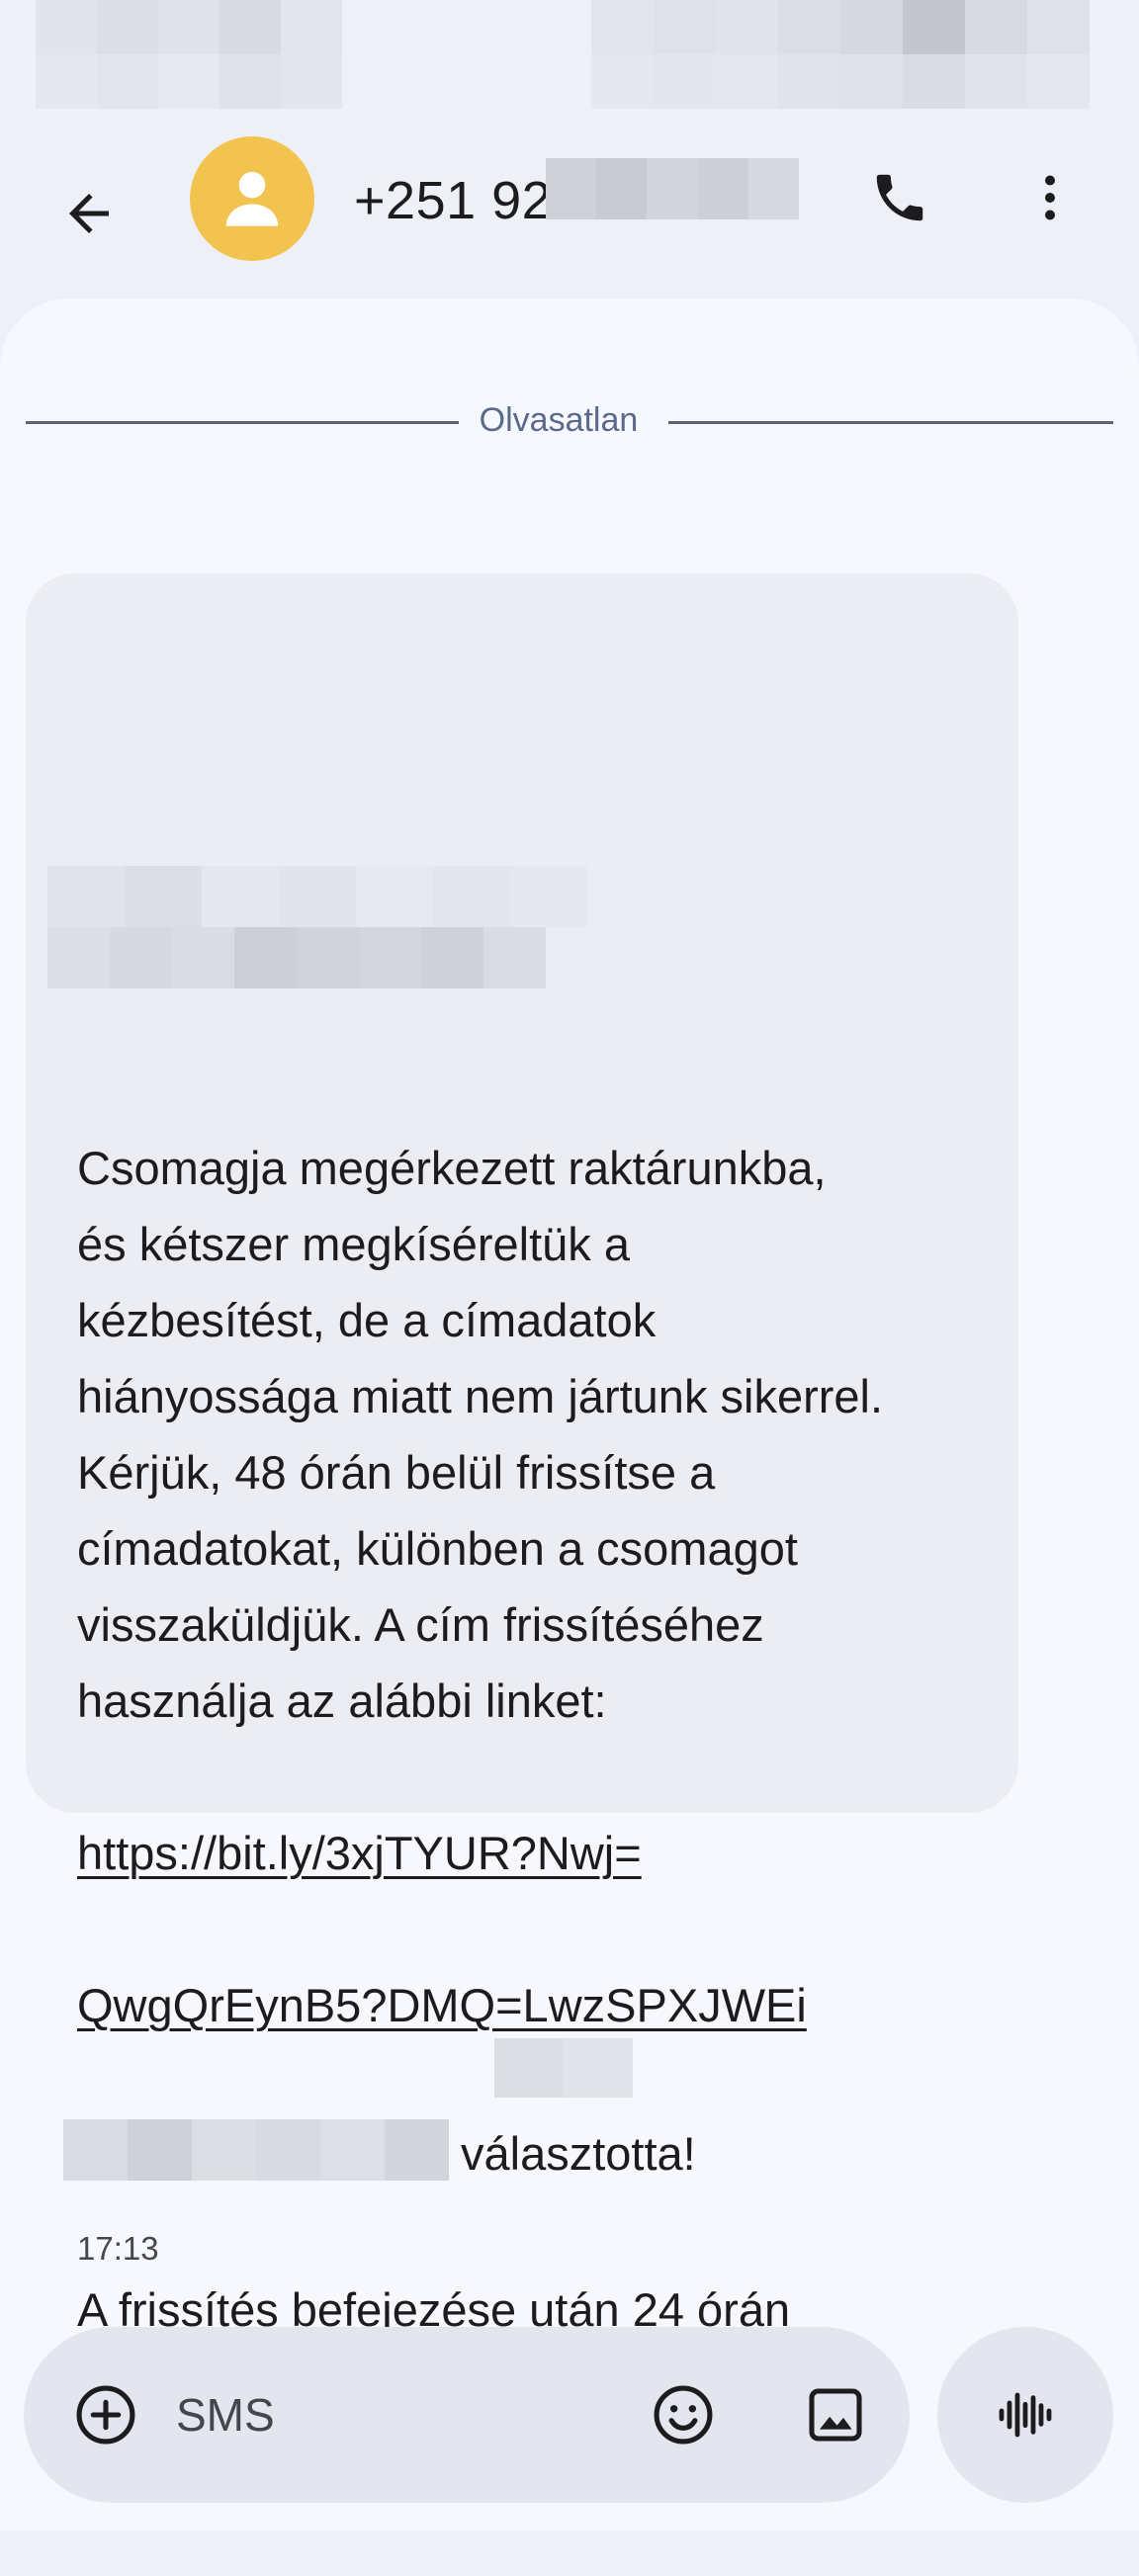  I want to click on image-icon, so click(836, 2415).